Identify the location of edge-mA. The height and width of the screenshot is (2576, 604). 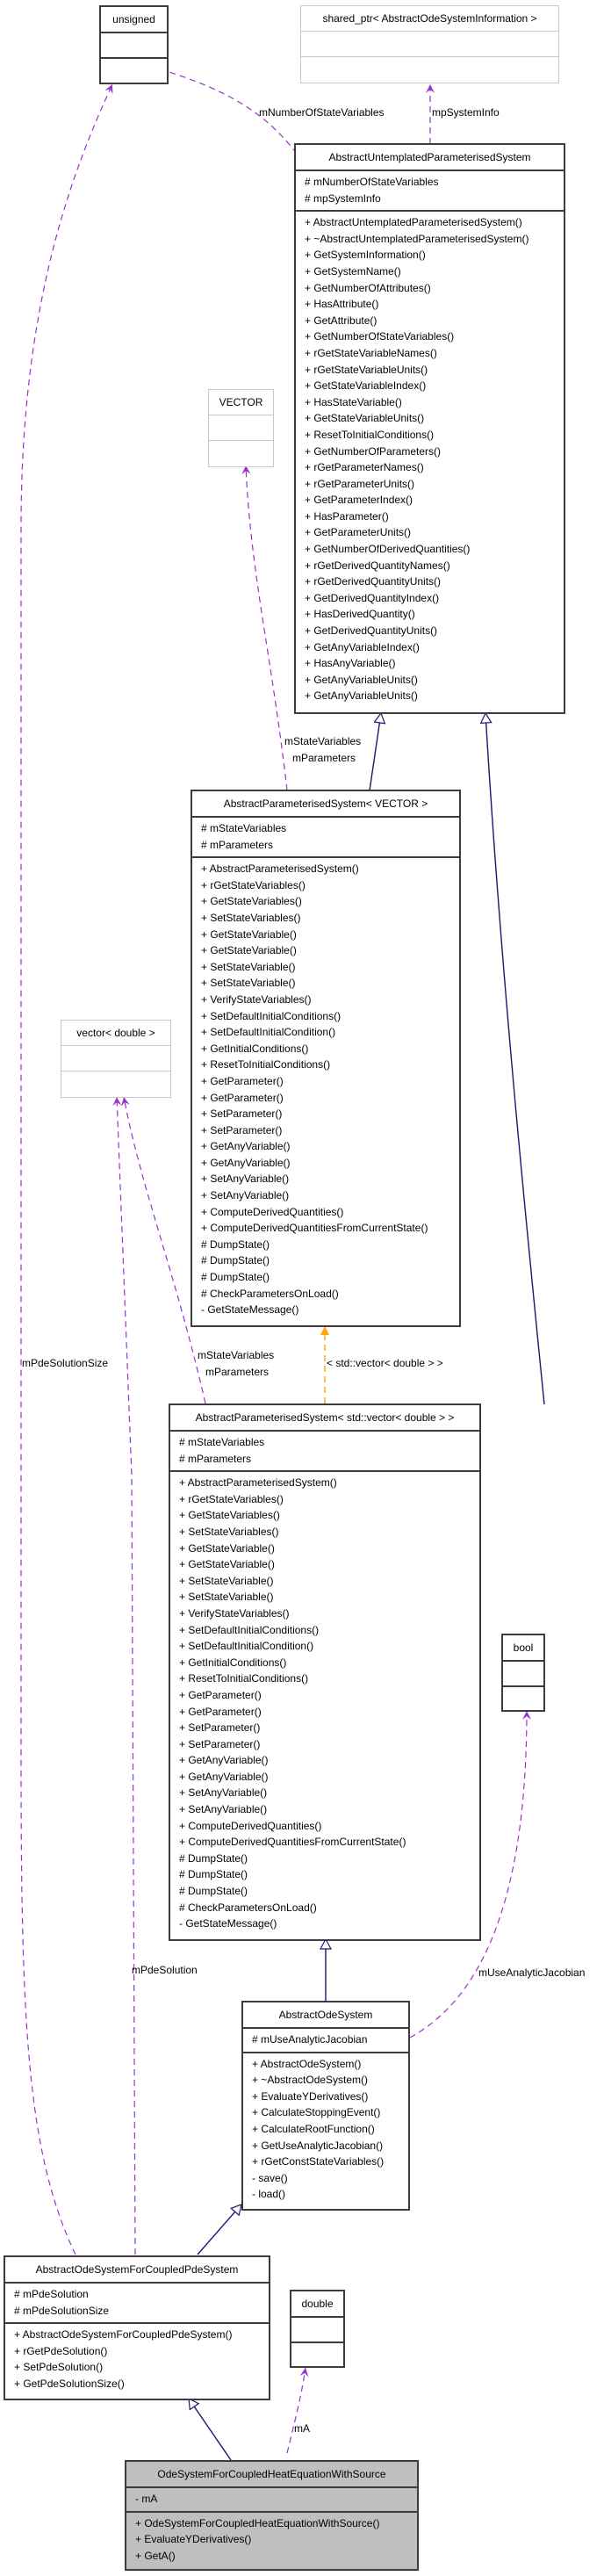
(298, 2410).